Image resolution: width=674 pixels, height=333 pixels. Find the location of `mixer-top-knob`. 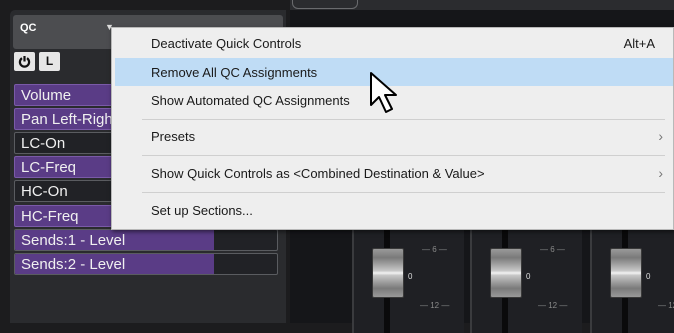

mixer-top-knob is located at coordinates (325, 4).